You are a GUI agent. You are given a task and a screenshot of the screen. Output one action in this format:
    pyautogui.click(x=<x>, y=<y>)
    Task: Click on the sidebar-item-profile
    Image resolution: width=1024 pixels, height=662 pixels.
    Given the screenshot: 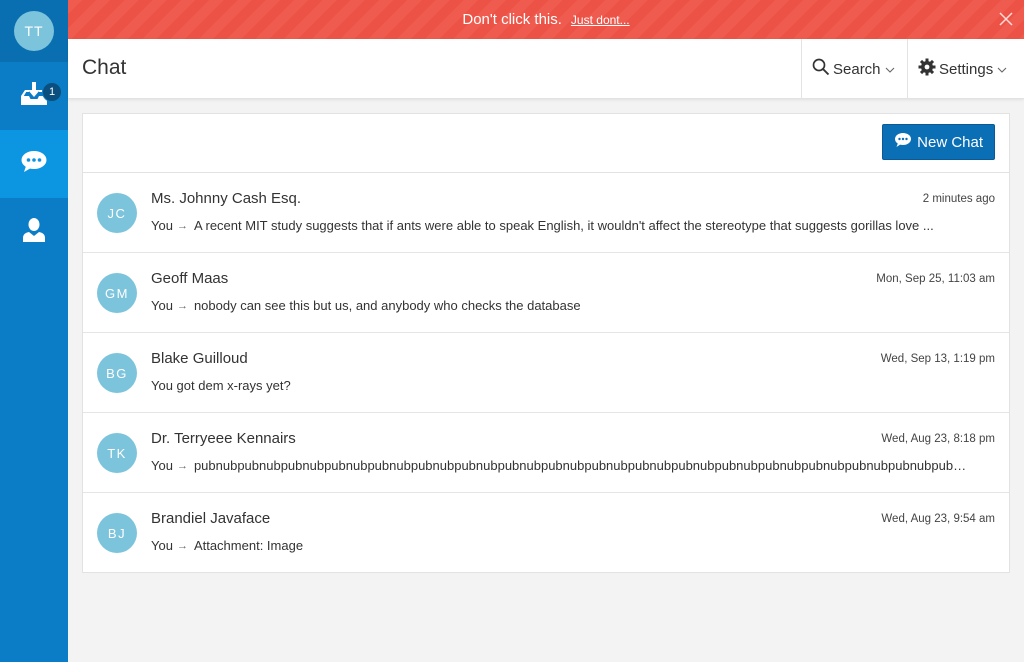 What is the action you would take?
    pyautogui.click(x=34, y=232)
    